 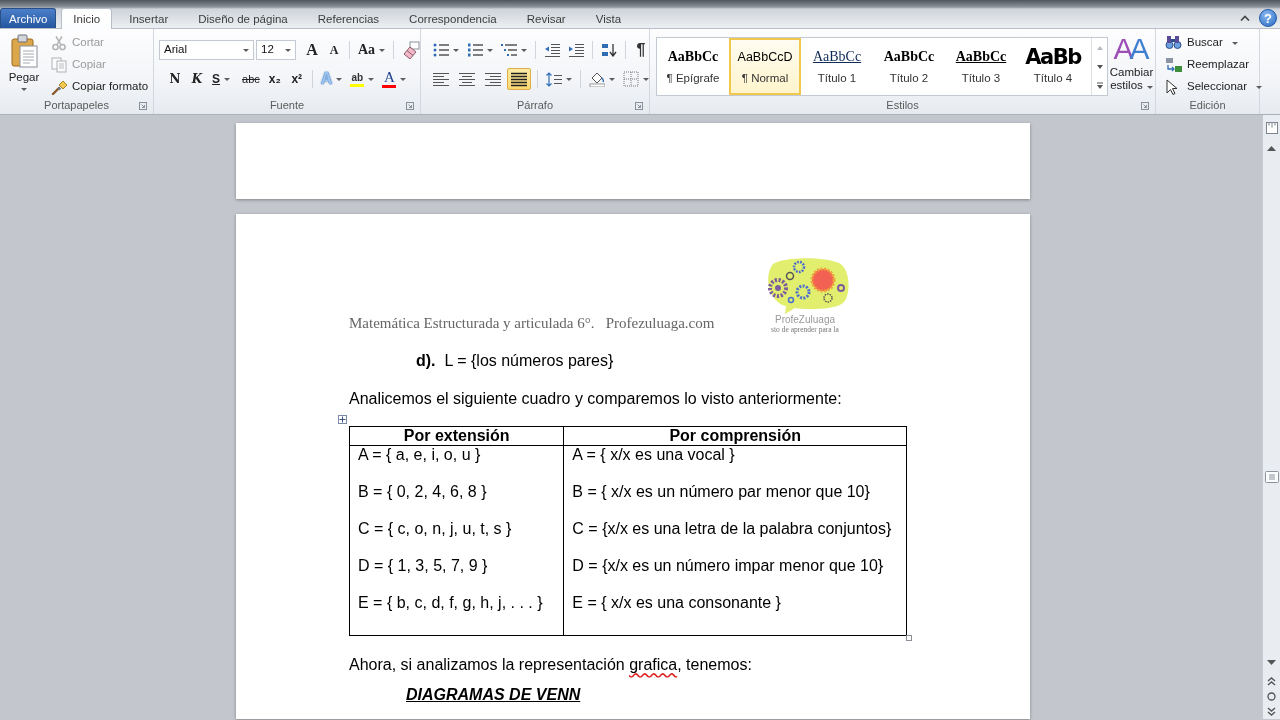 I want to click on column-header: Por comprensión, so click(x=735, y=436).